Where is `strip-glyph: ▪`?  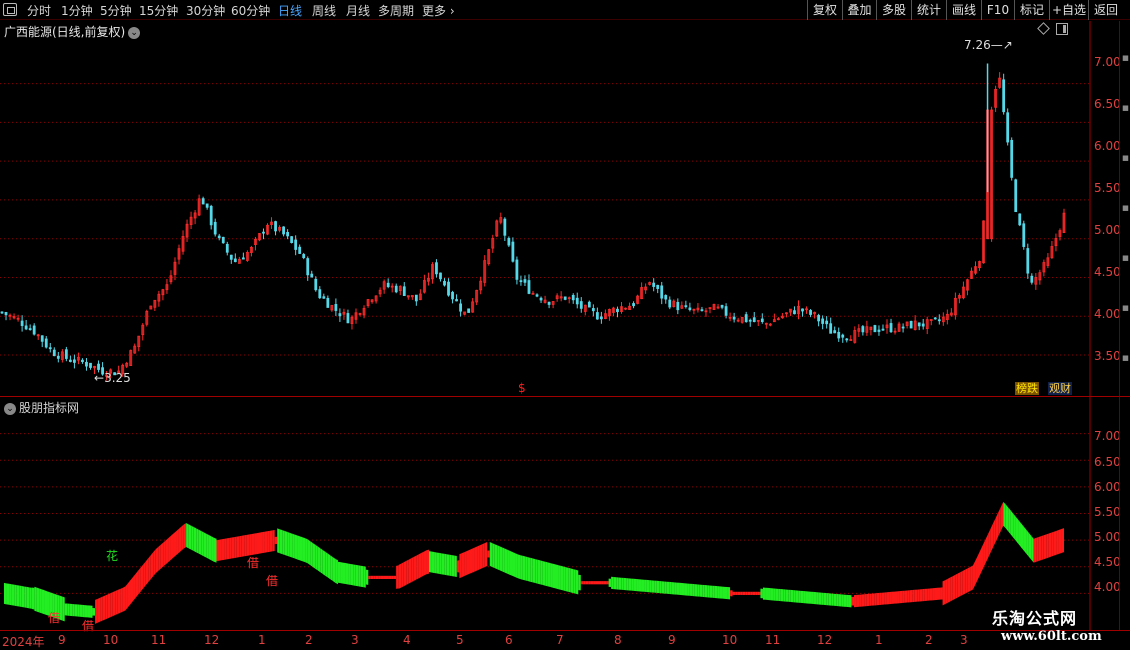 strip-glyph: ▪ is located at coordinates (1125, 207).